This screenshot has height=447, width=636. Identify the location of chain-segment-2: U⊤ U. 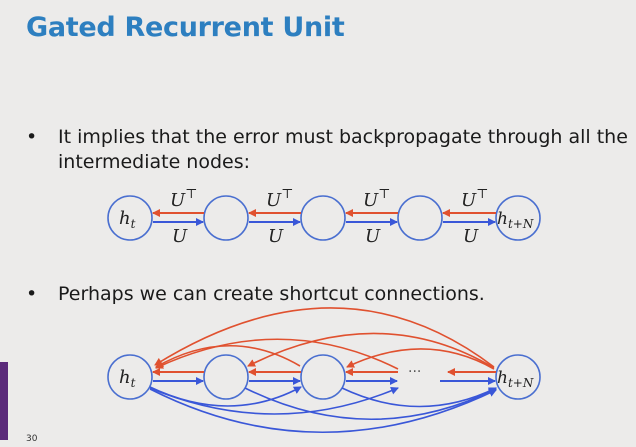
(274, 217).